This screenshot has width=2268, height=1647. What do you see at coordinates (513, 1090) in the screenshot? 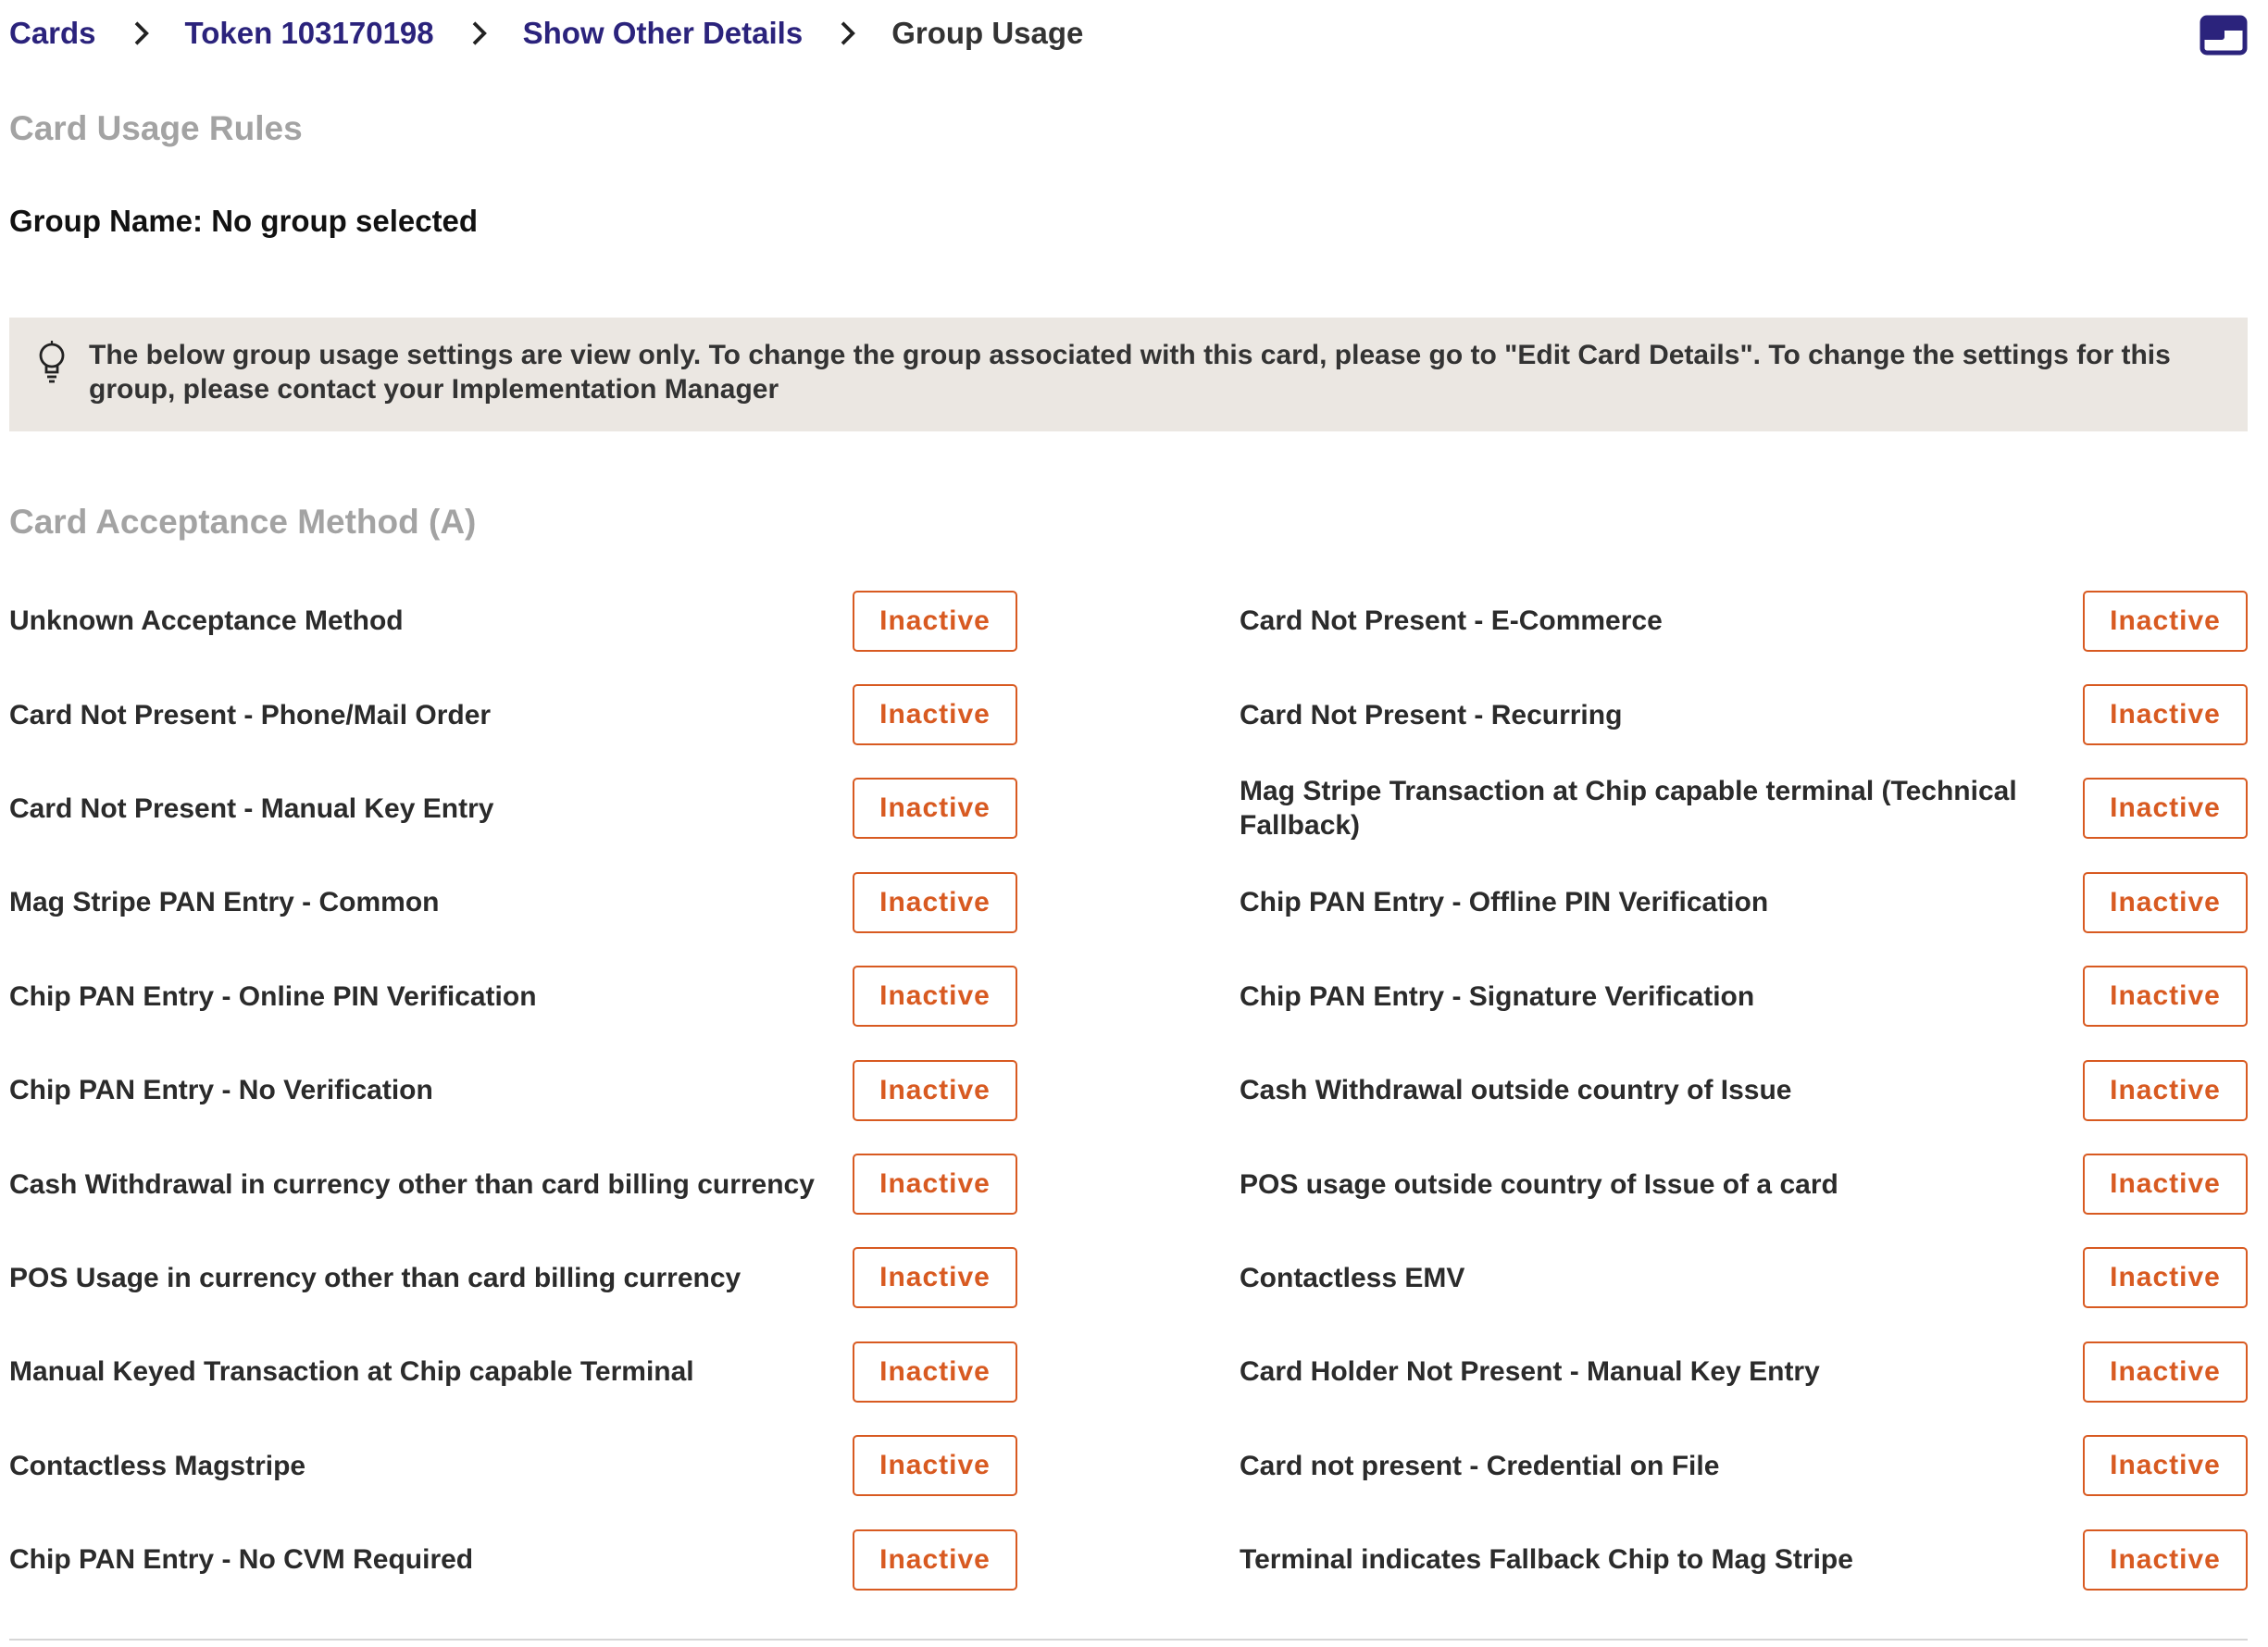
I see `rule-row: Chip PAN Entry - No Verification Inactive` at bounding box center [513, 1090].